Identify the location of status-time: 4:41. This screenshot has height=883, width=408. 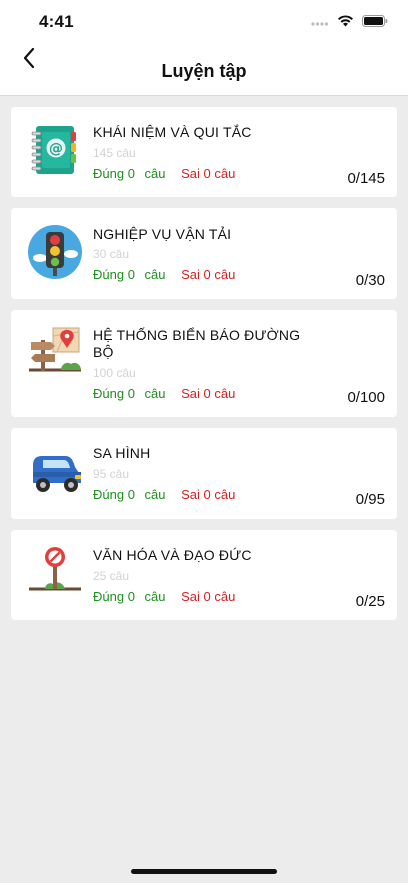
(56, 21).